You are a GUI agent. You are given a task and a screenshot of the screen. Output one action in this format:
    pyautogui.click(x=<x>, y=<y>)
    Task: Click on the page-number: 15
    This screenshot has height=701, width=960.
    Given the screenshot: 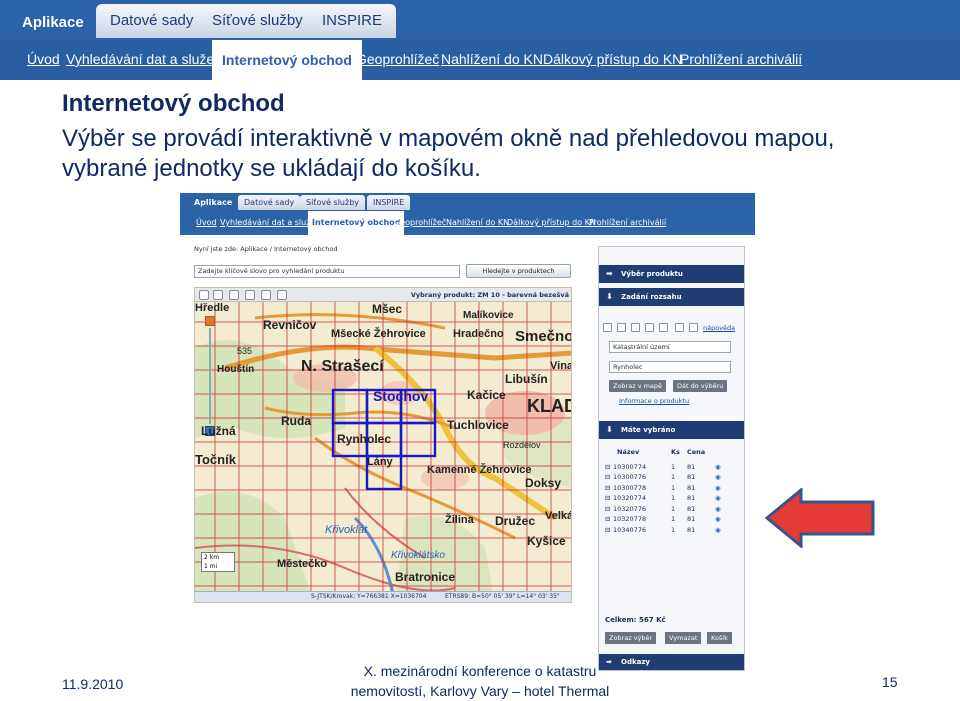 What is the action you would take?
    pyautogui.click(x=890, y=682)
    